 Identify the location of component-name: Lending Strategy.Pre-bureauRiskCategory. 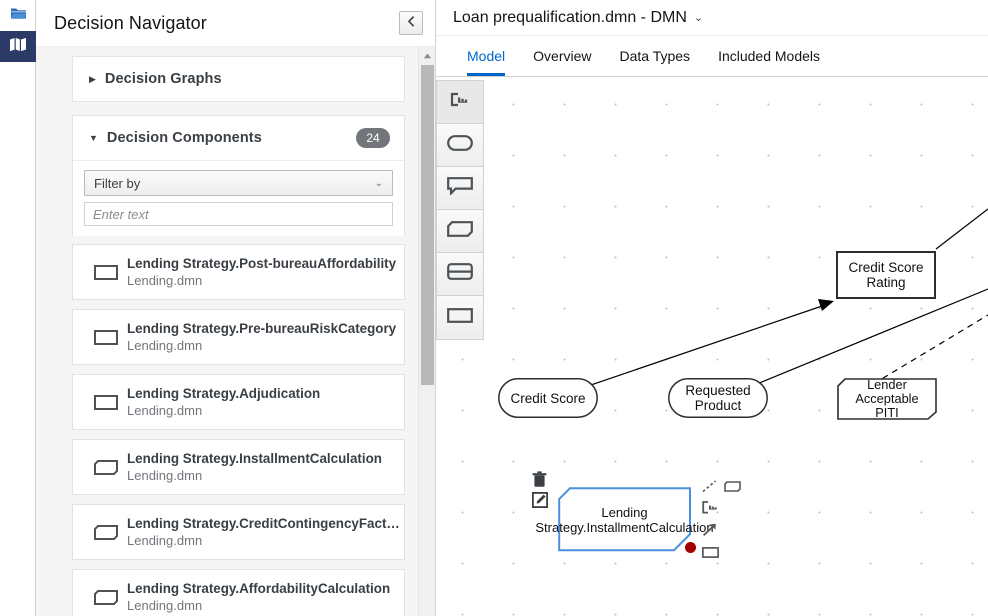
(262, 328).